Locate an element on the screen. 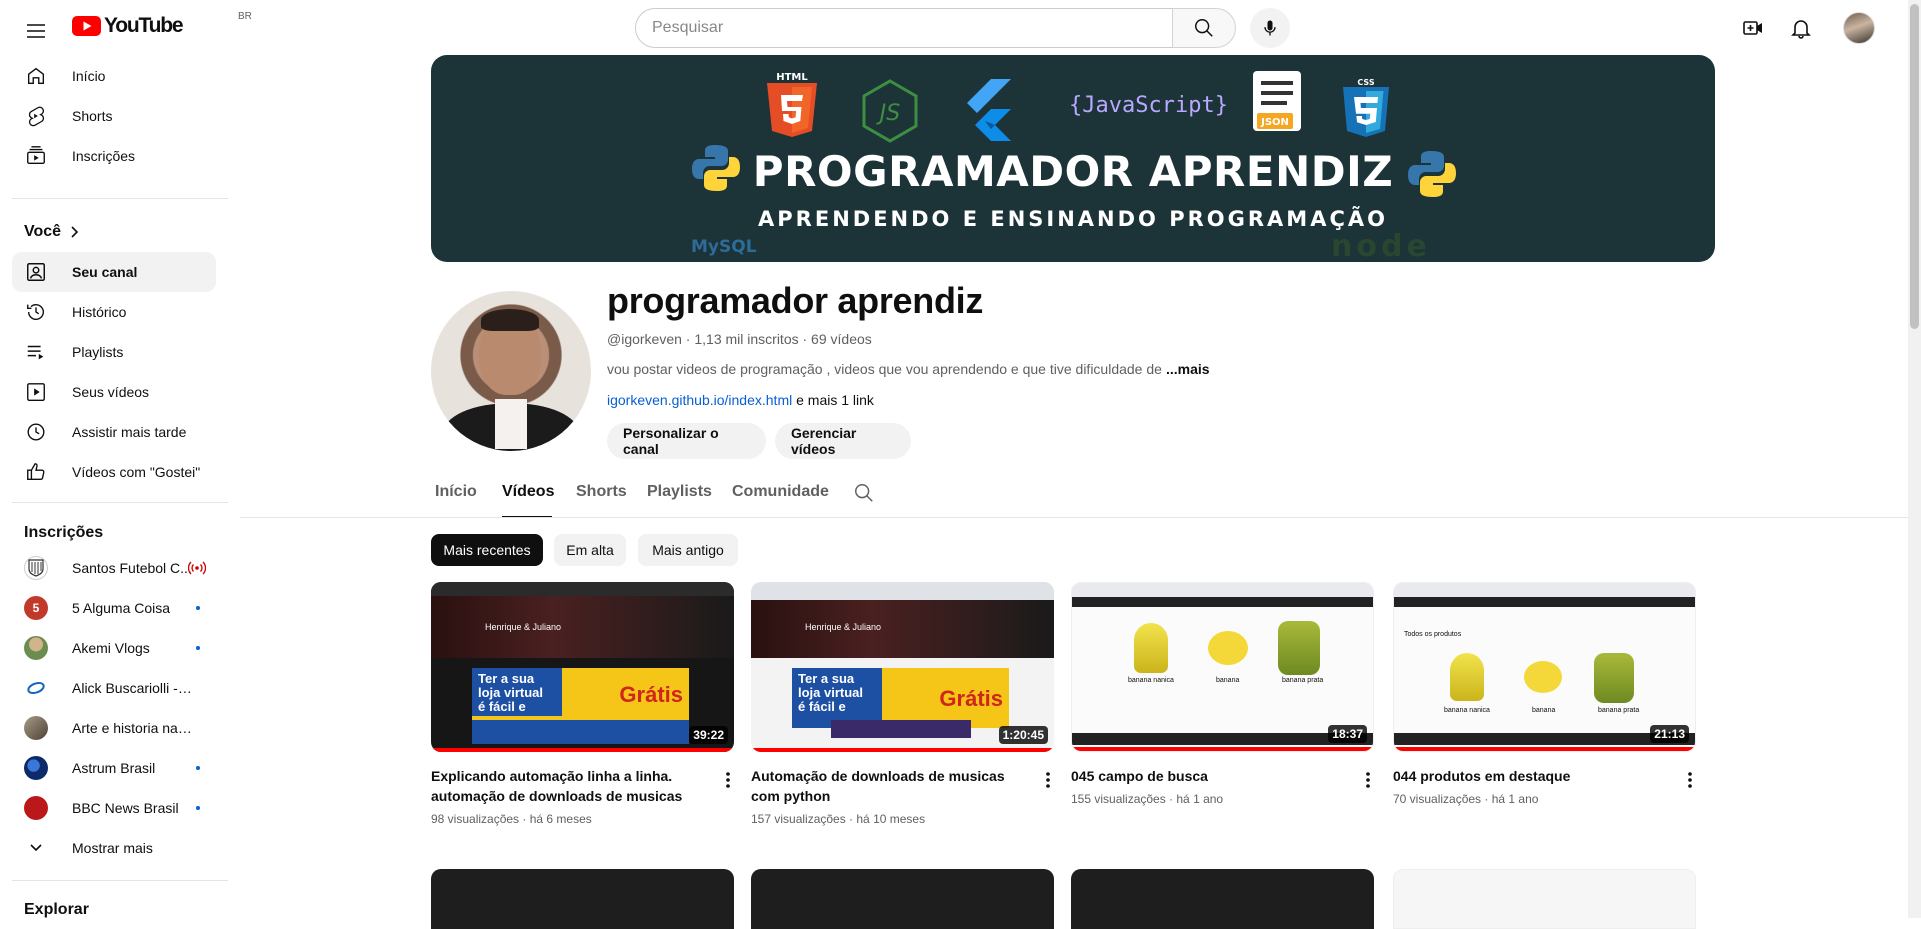 Image resolution: width=1921 pixels, height=929 pixels. sidebar-item-your-videos: Seus vídeos is located at coordinates (114, 392).